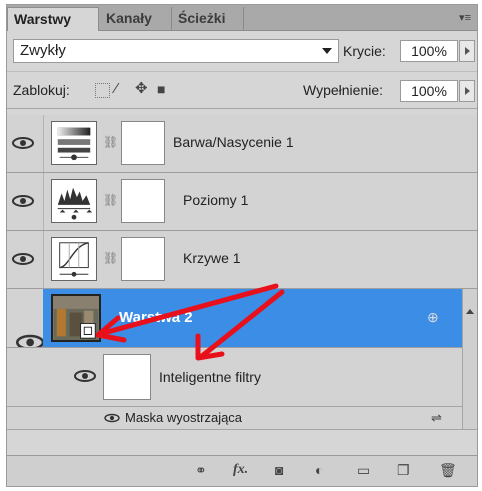 The image size is (482, 491). I want to click on scrollbar, so click(469, 359).